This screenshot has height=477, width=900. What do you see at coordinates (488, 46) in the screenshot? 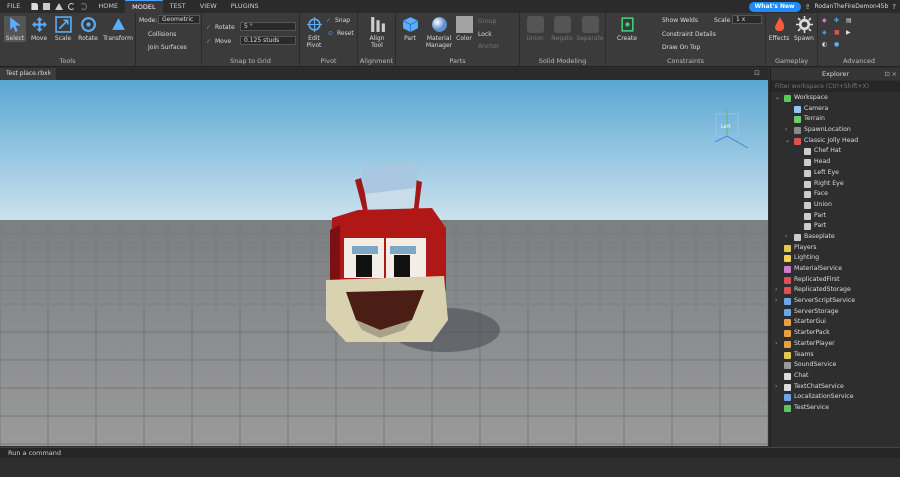
I see `anchor-button: Anchor` at bounding box center [488, 46].